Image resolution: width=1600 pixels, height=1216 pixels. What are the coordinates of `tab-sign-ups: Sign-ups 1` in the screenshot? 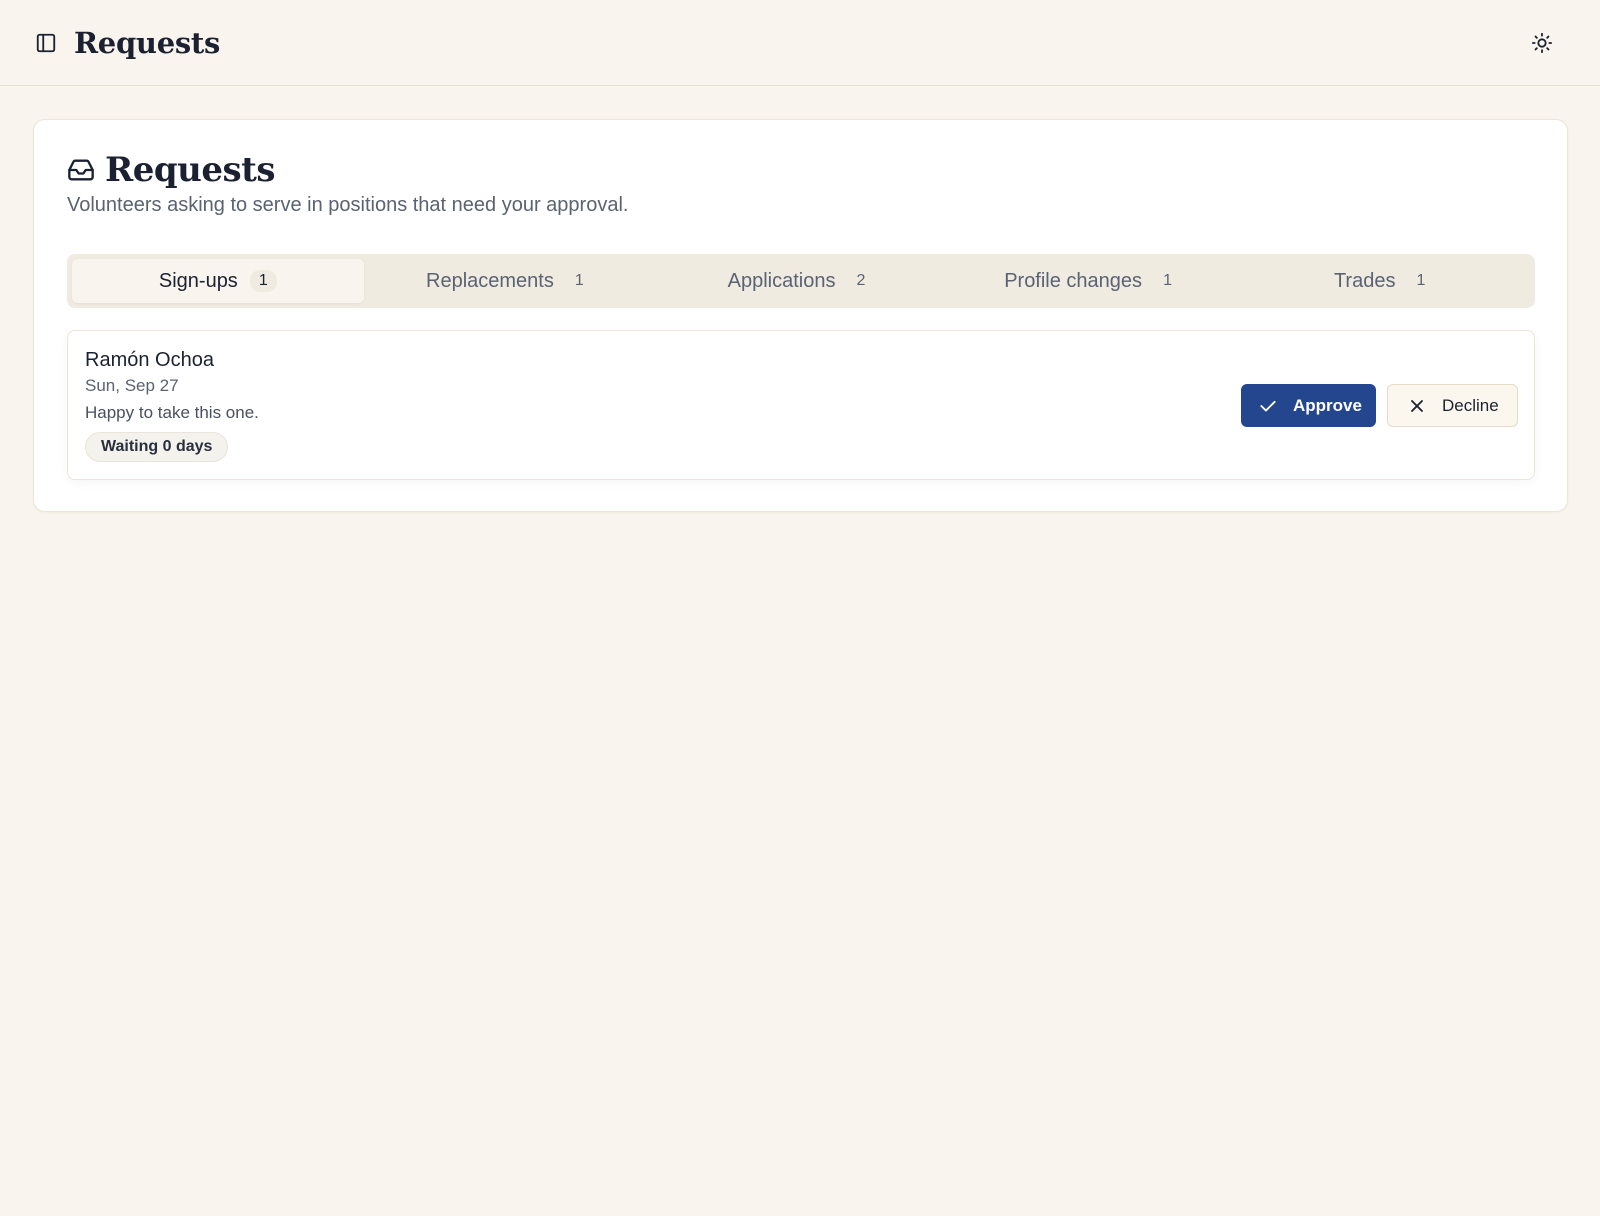 It's located at (218, 281).